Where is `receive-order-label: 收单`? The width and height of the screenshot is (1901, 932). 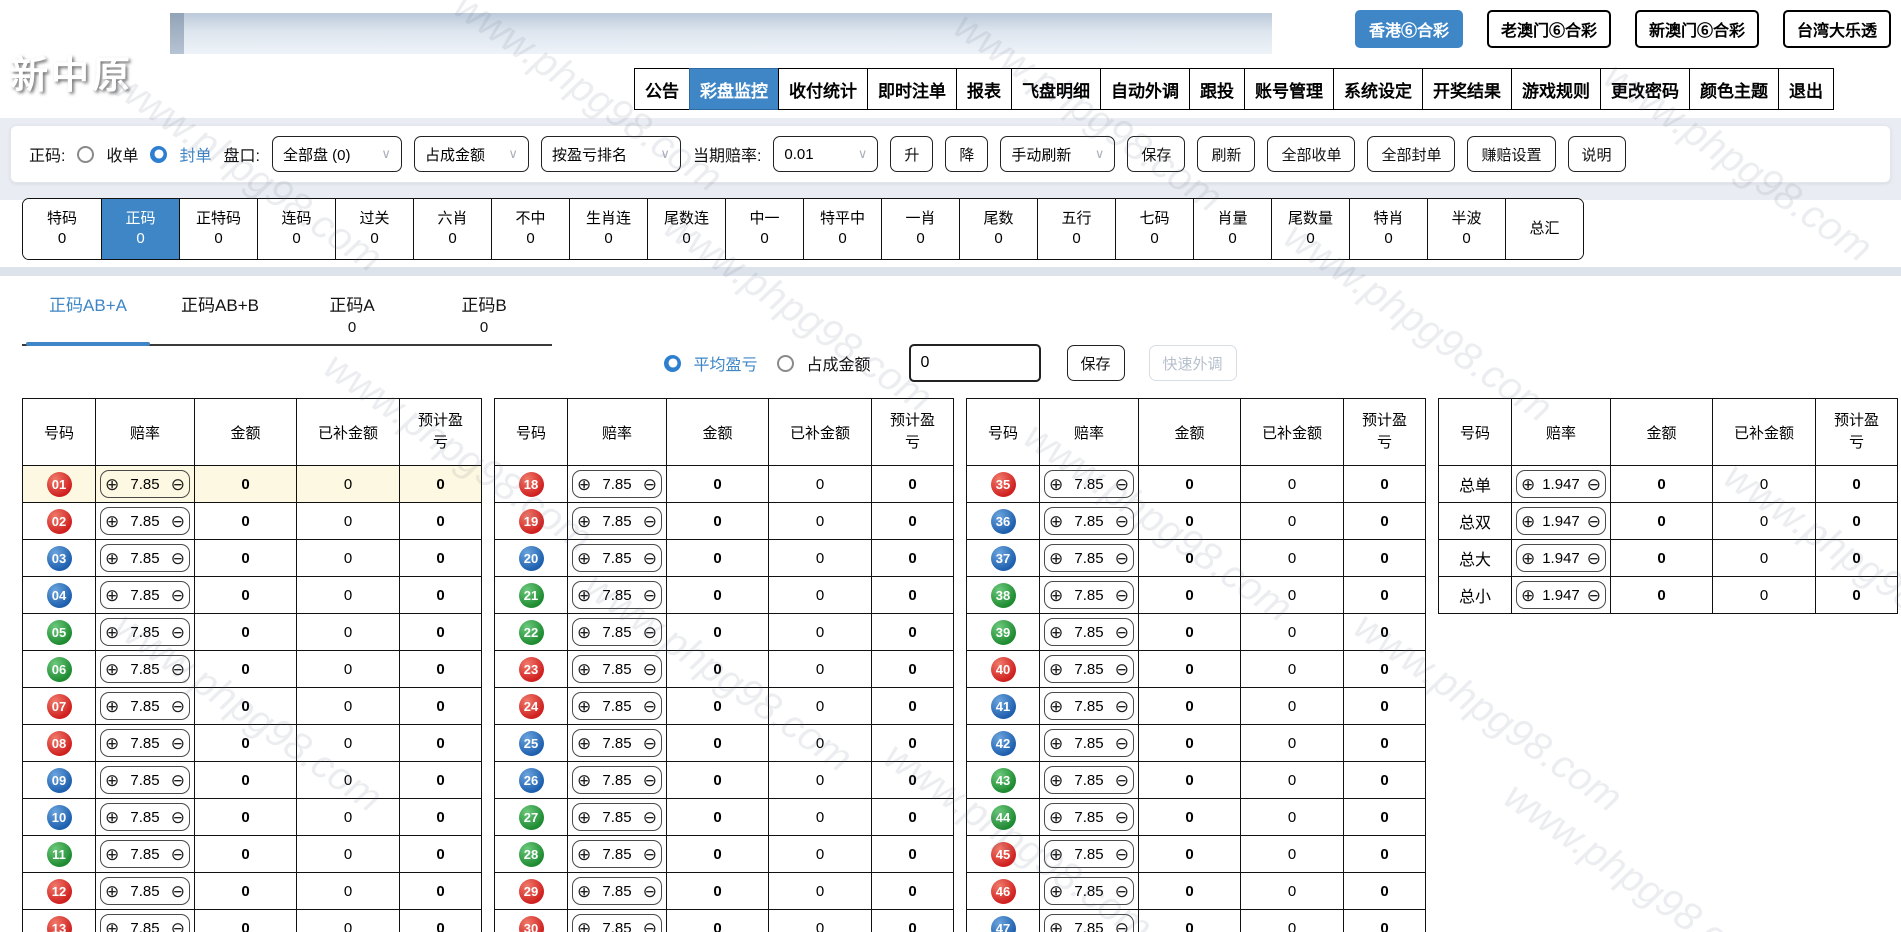
receive-order-label: 收单 is located at coordinates (122, 154).